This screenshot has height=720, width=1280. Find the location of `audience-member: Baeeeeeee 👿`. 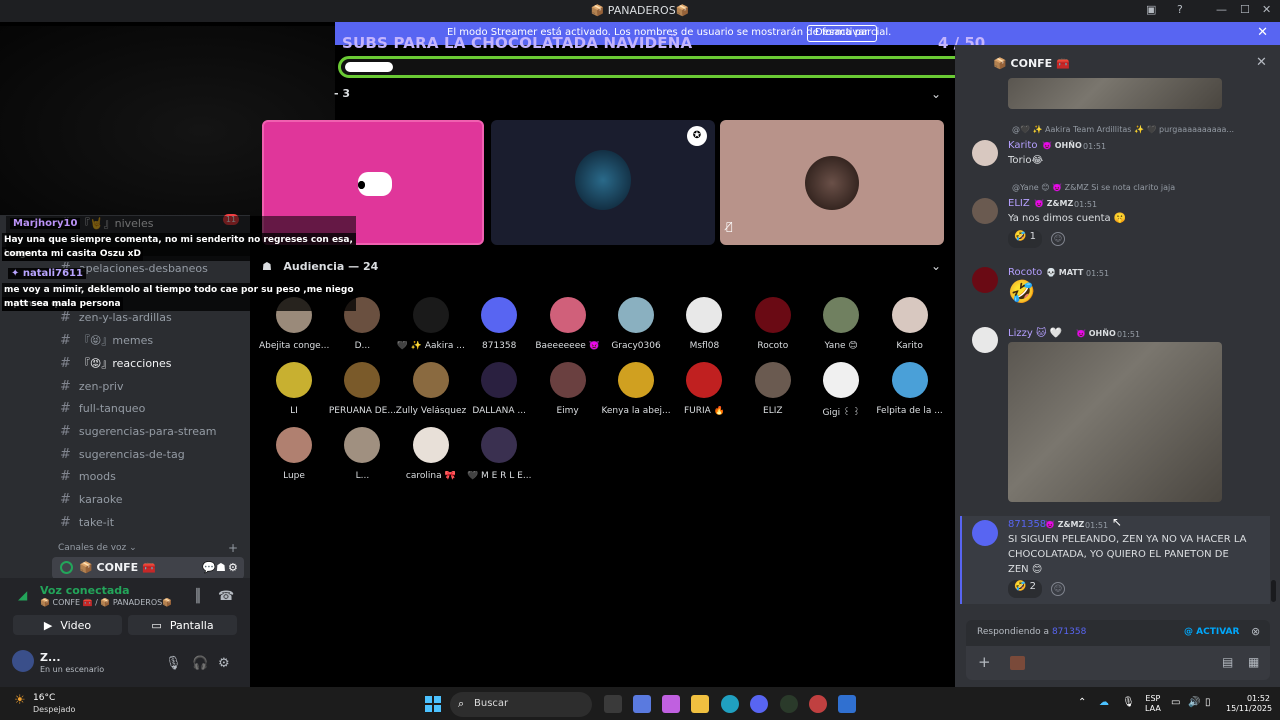

audience-member: Baeeeeeee 👿 is located at coordinates (568, 324).